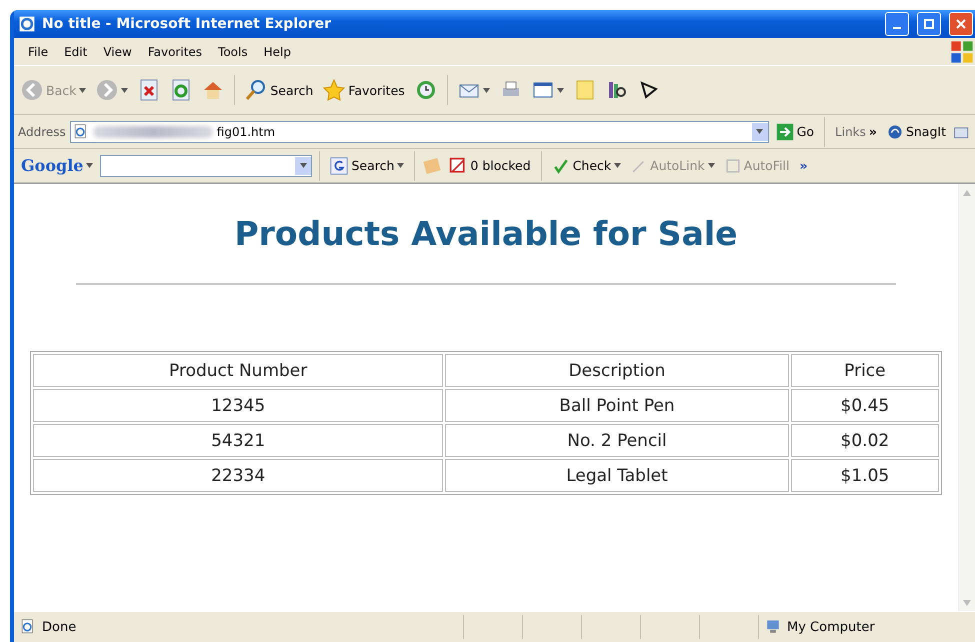  I want to click on menu-item: File, so click(38, 51).